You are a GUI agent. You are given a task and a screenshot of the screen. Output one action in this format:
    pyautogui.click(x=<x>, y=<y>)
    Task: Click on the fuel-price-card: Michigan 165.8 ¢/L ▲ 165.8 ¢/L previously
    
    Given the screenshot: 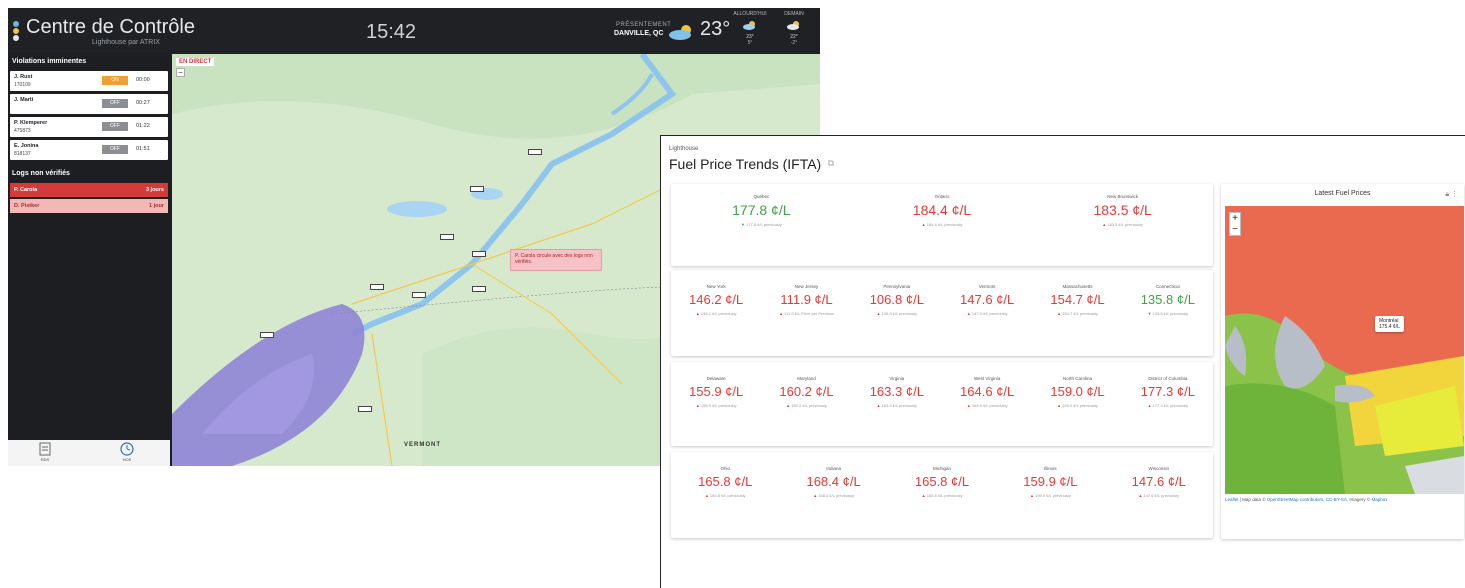 What is the action you would take?
    pyautogui.click(x=942, y=482)
    